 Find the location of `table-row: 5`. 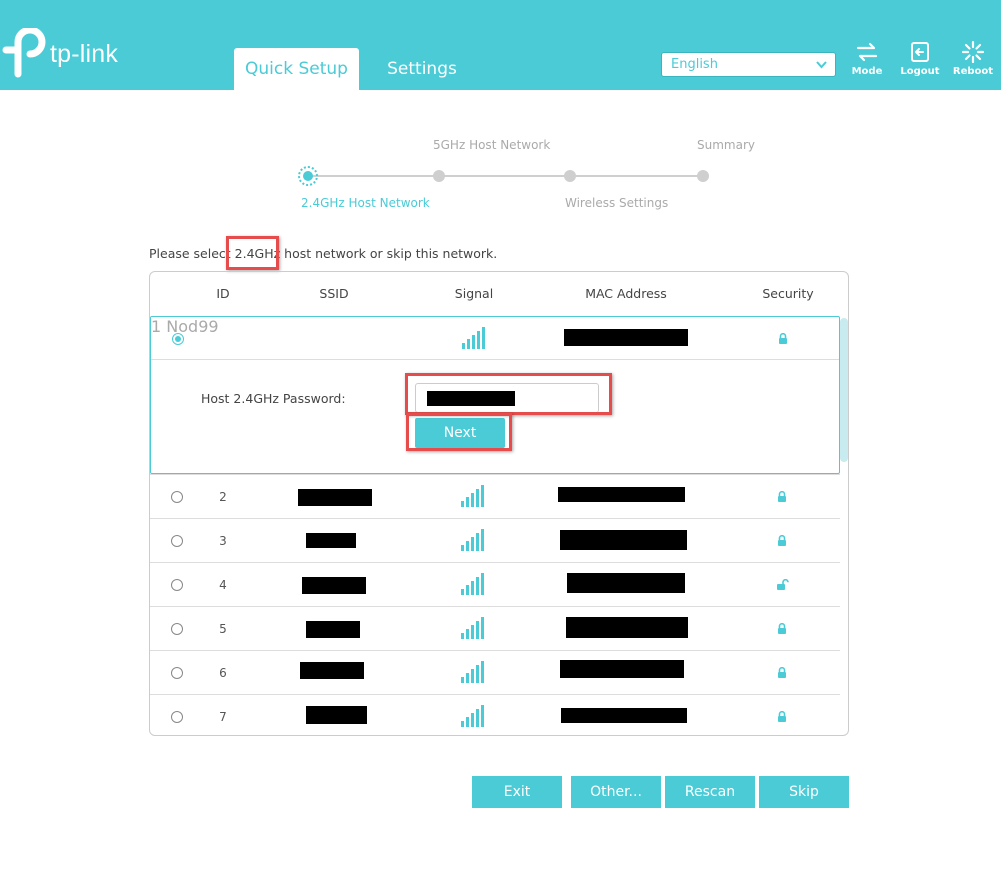

table-row: 5 is located at coordinates (495, 628).